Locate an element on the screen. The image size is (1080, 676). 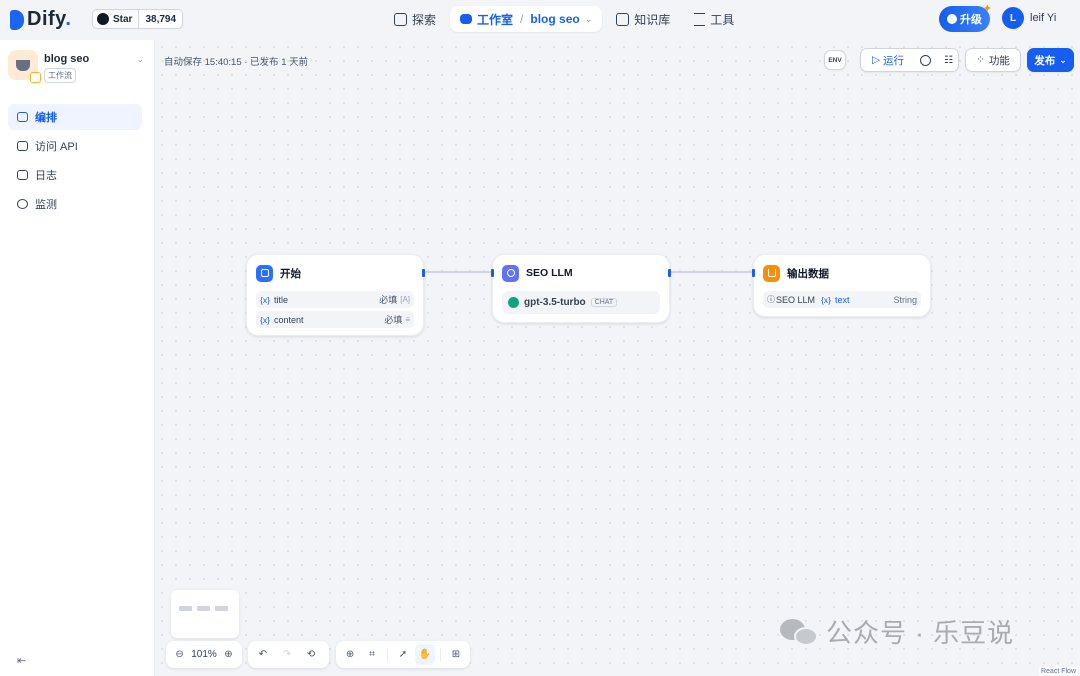
add-node-icon: ⊕ is located at coordinates (350, 654).